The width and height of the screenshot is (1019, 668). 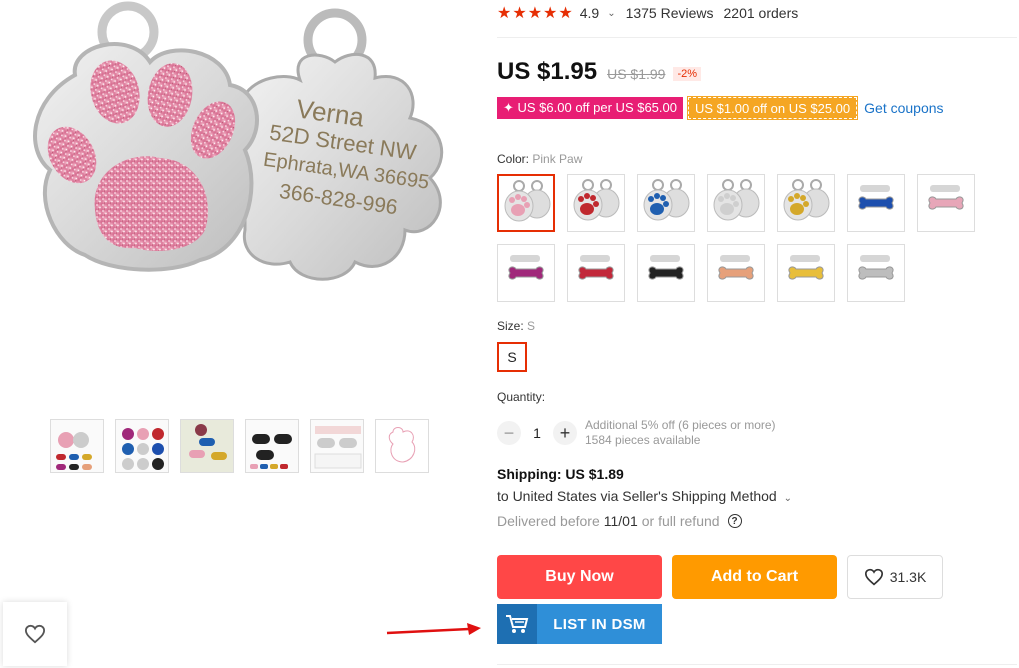 What do you see at coordinates (537, 433) in the screenshot?
I see `quantity-input: 1` at bounding box center [537, 433].